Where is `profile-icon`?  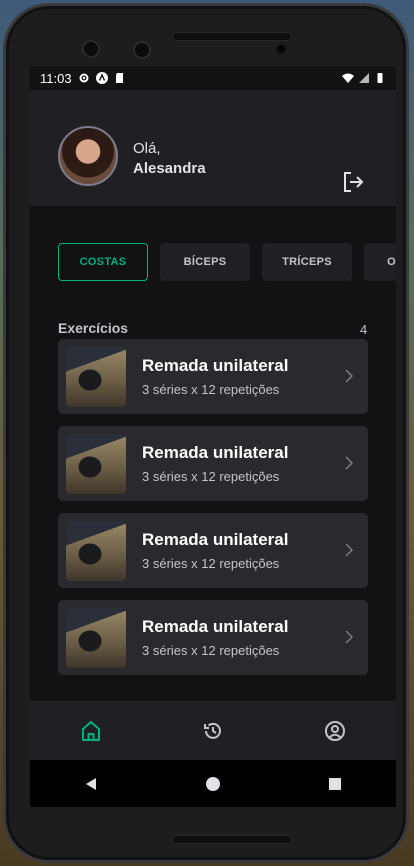
profile-icon is located at coordinates (335, 731).